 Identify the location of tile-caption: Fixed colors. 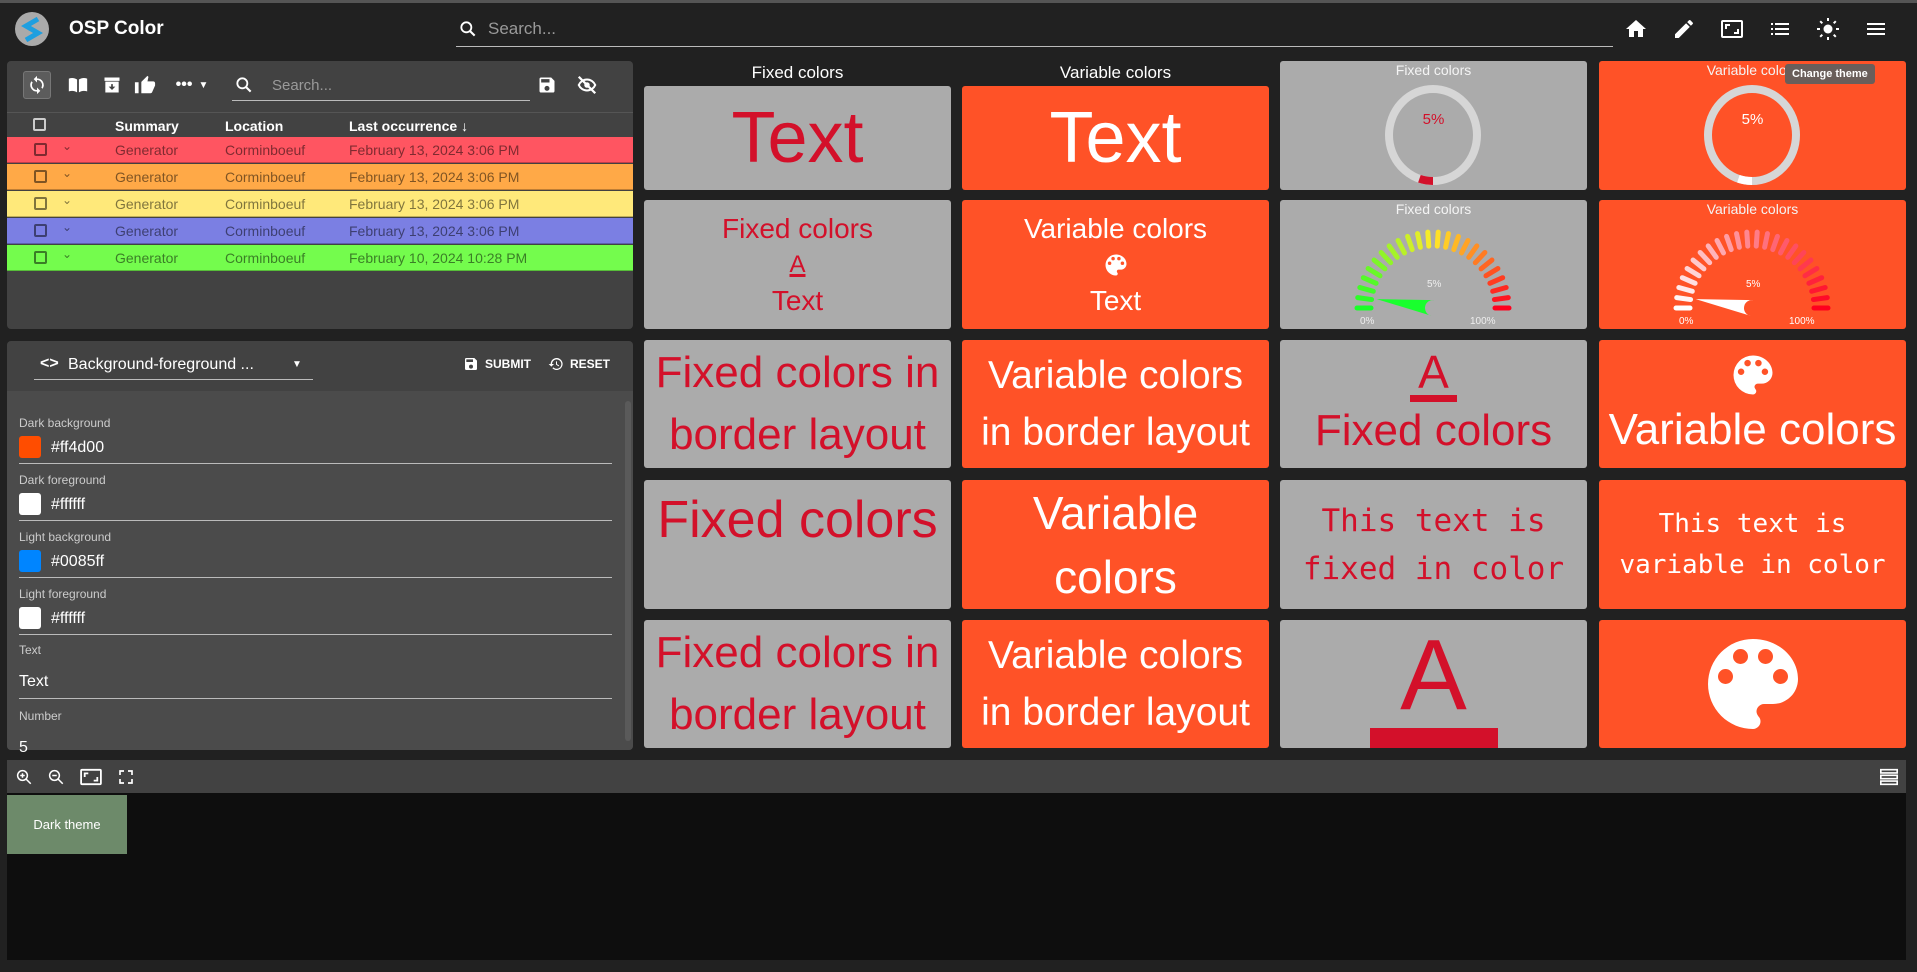
(797, 72).